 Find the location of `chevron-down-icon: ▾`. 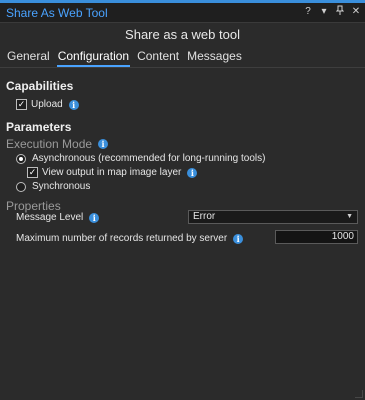

chevron-down-icon: ▾ is located at coordinates (324, 12).